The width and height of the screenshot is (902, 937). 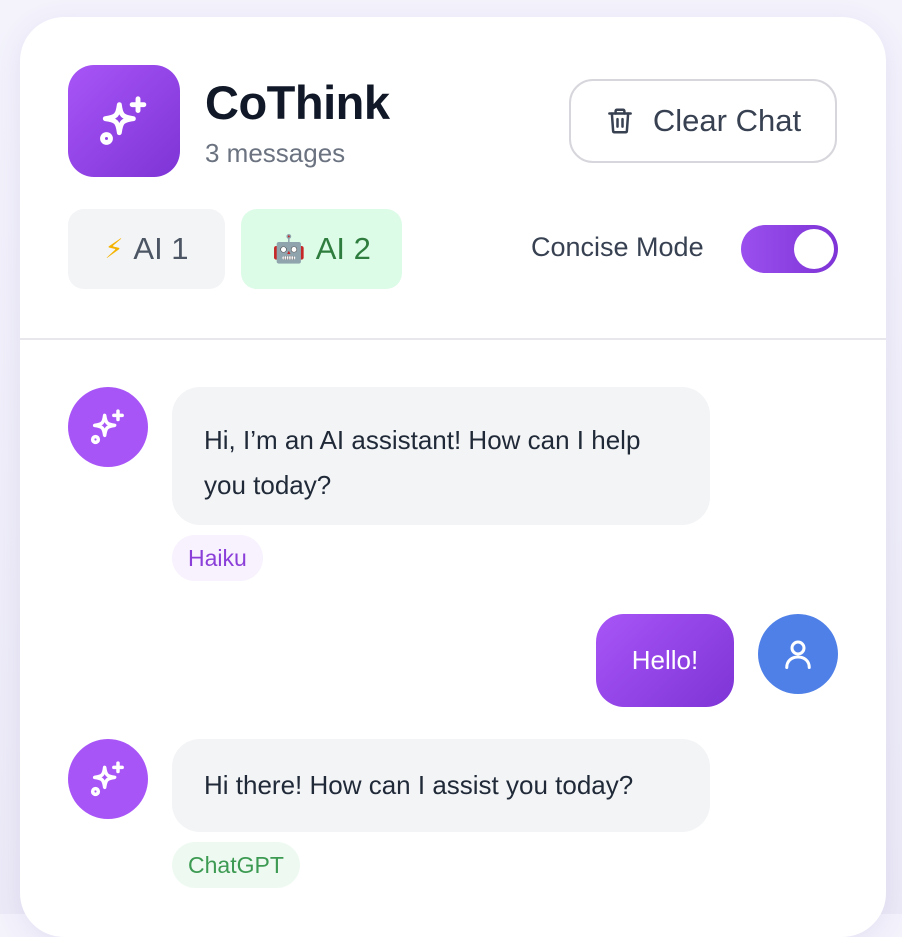 I want to click on user-avatar, so click(x=798, y=654).